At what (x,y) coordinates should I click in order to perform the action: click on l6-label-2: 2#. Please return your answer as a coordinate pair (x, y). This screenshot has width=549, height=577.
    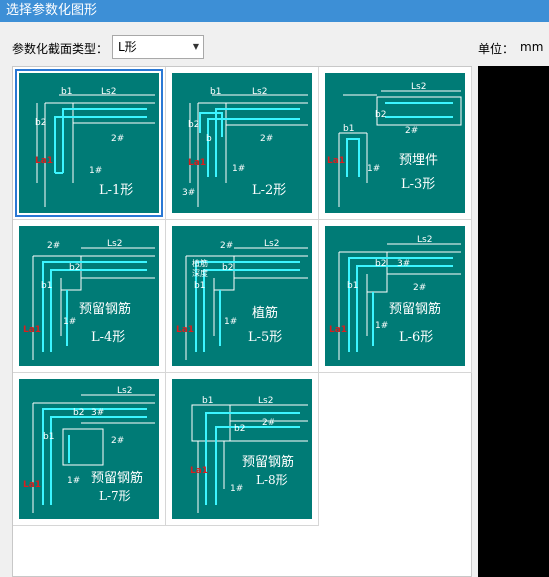
    Looking at the image, I should click on (419, 288).